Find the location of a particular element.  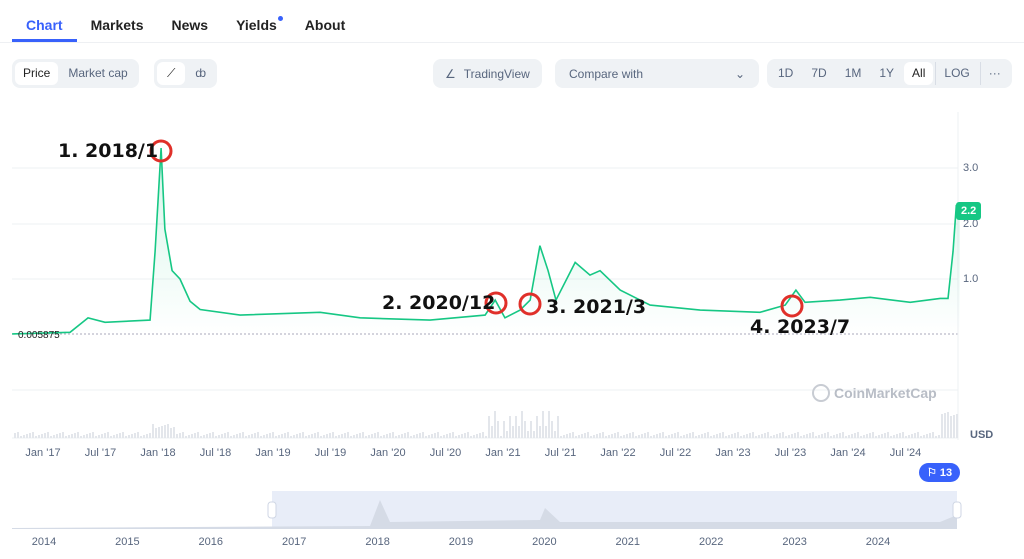

tab-markets: Markets is located at coordinates (117, 21).